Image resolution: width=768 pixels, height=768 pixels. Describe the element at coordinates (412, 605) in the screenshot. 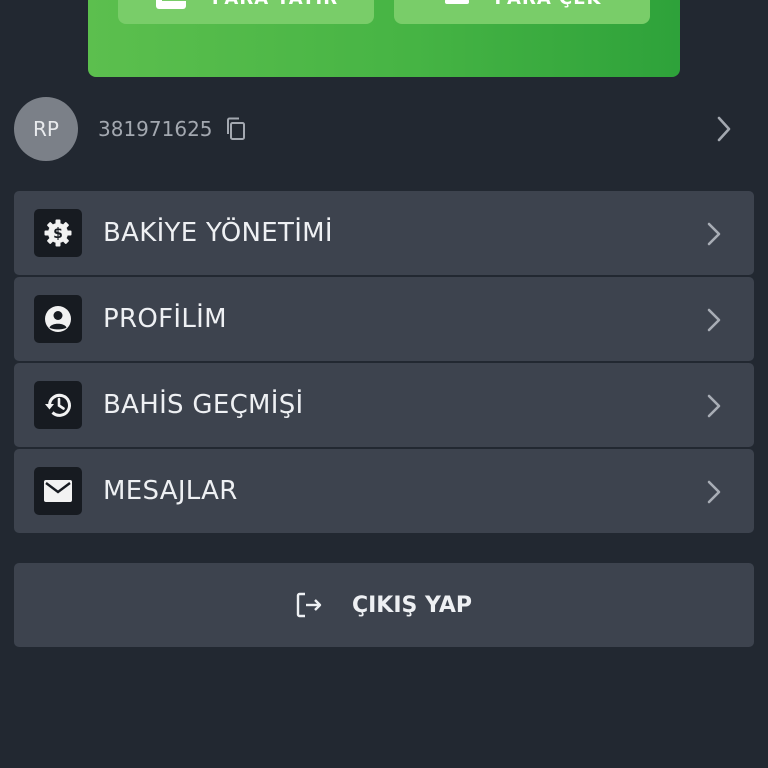

I see `logout-label: ÇIKIŞ YAP` at that location.